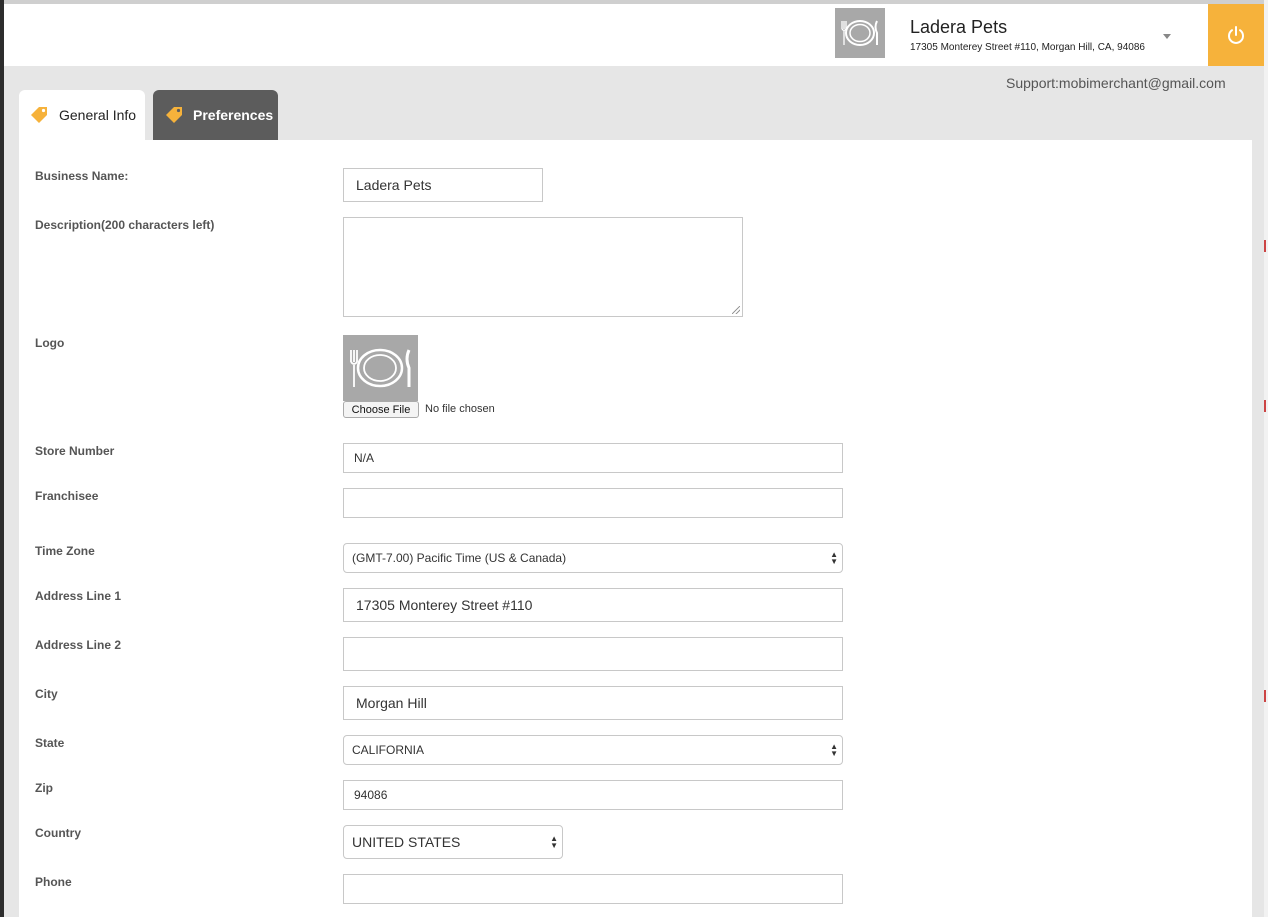  I want to click on state-value: CALIFORNIA, so click(388, 750).